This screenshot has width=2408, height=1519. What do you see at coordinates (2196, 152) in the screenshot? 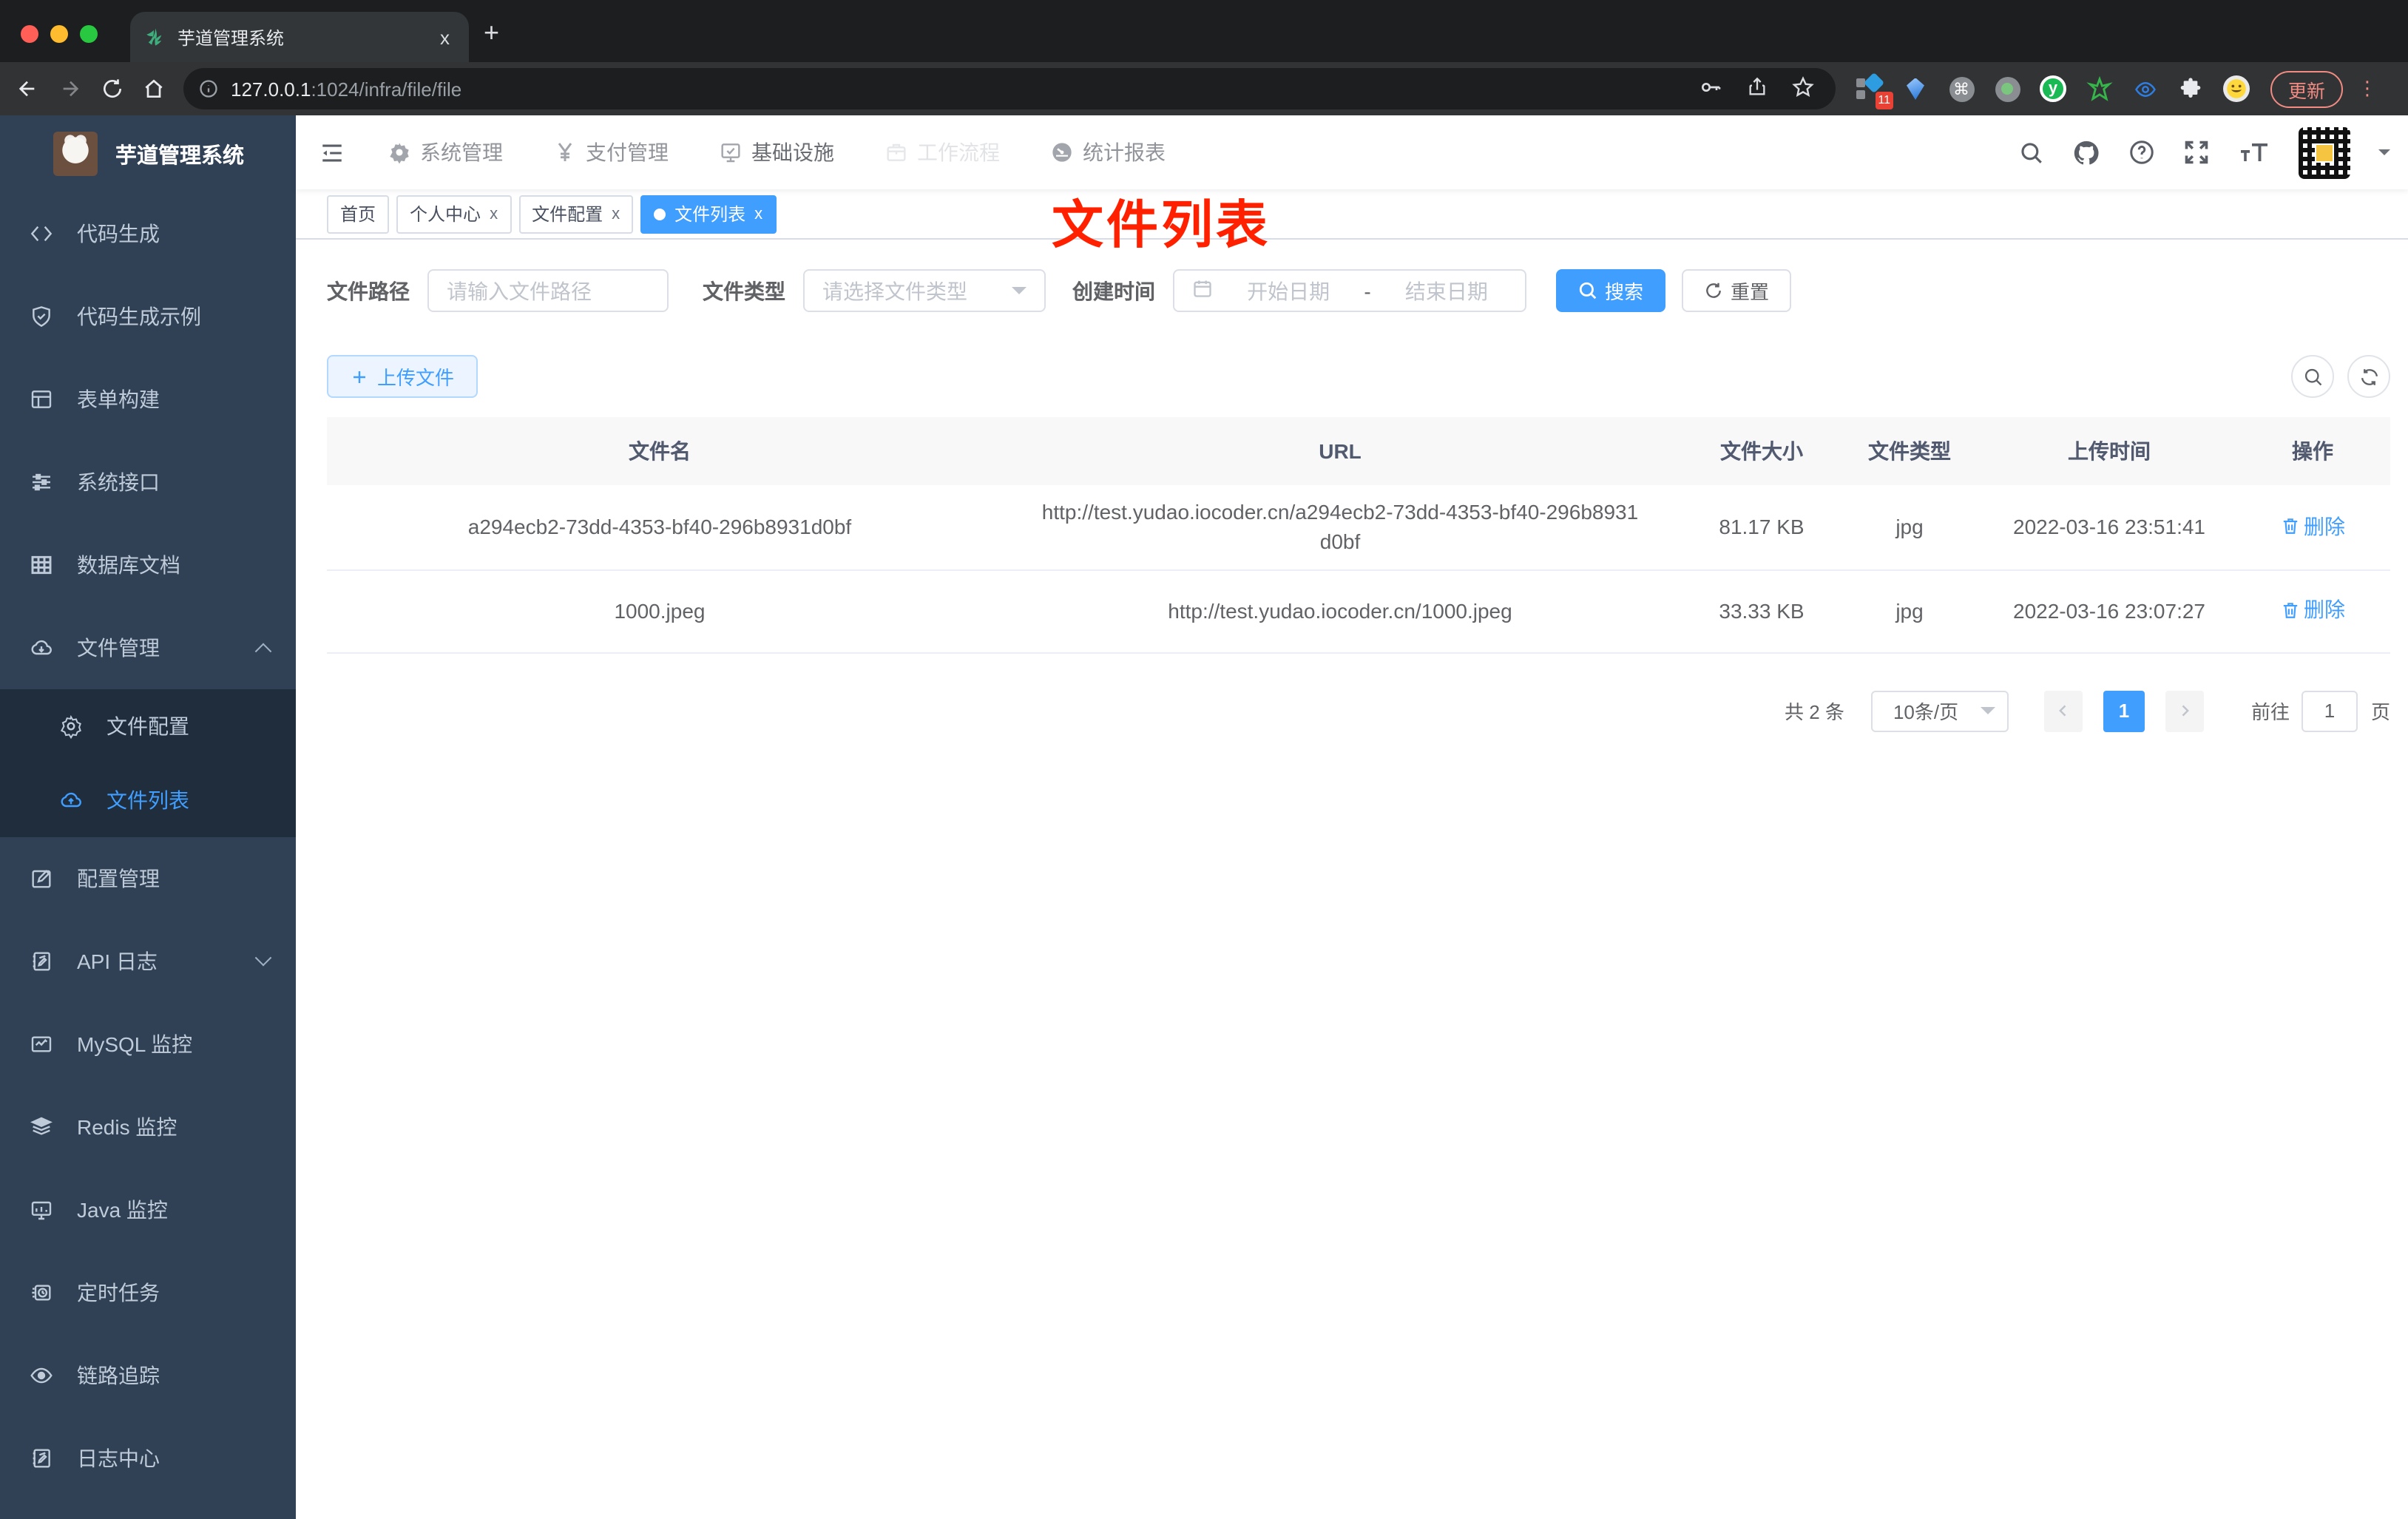
I see `fullscreen-icon` at bounding box center [2196, 152].